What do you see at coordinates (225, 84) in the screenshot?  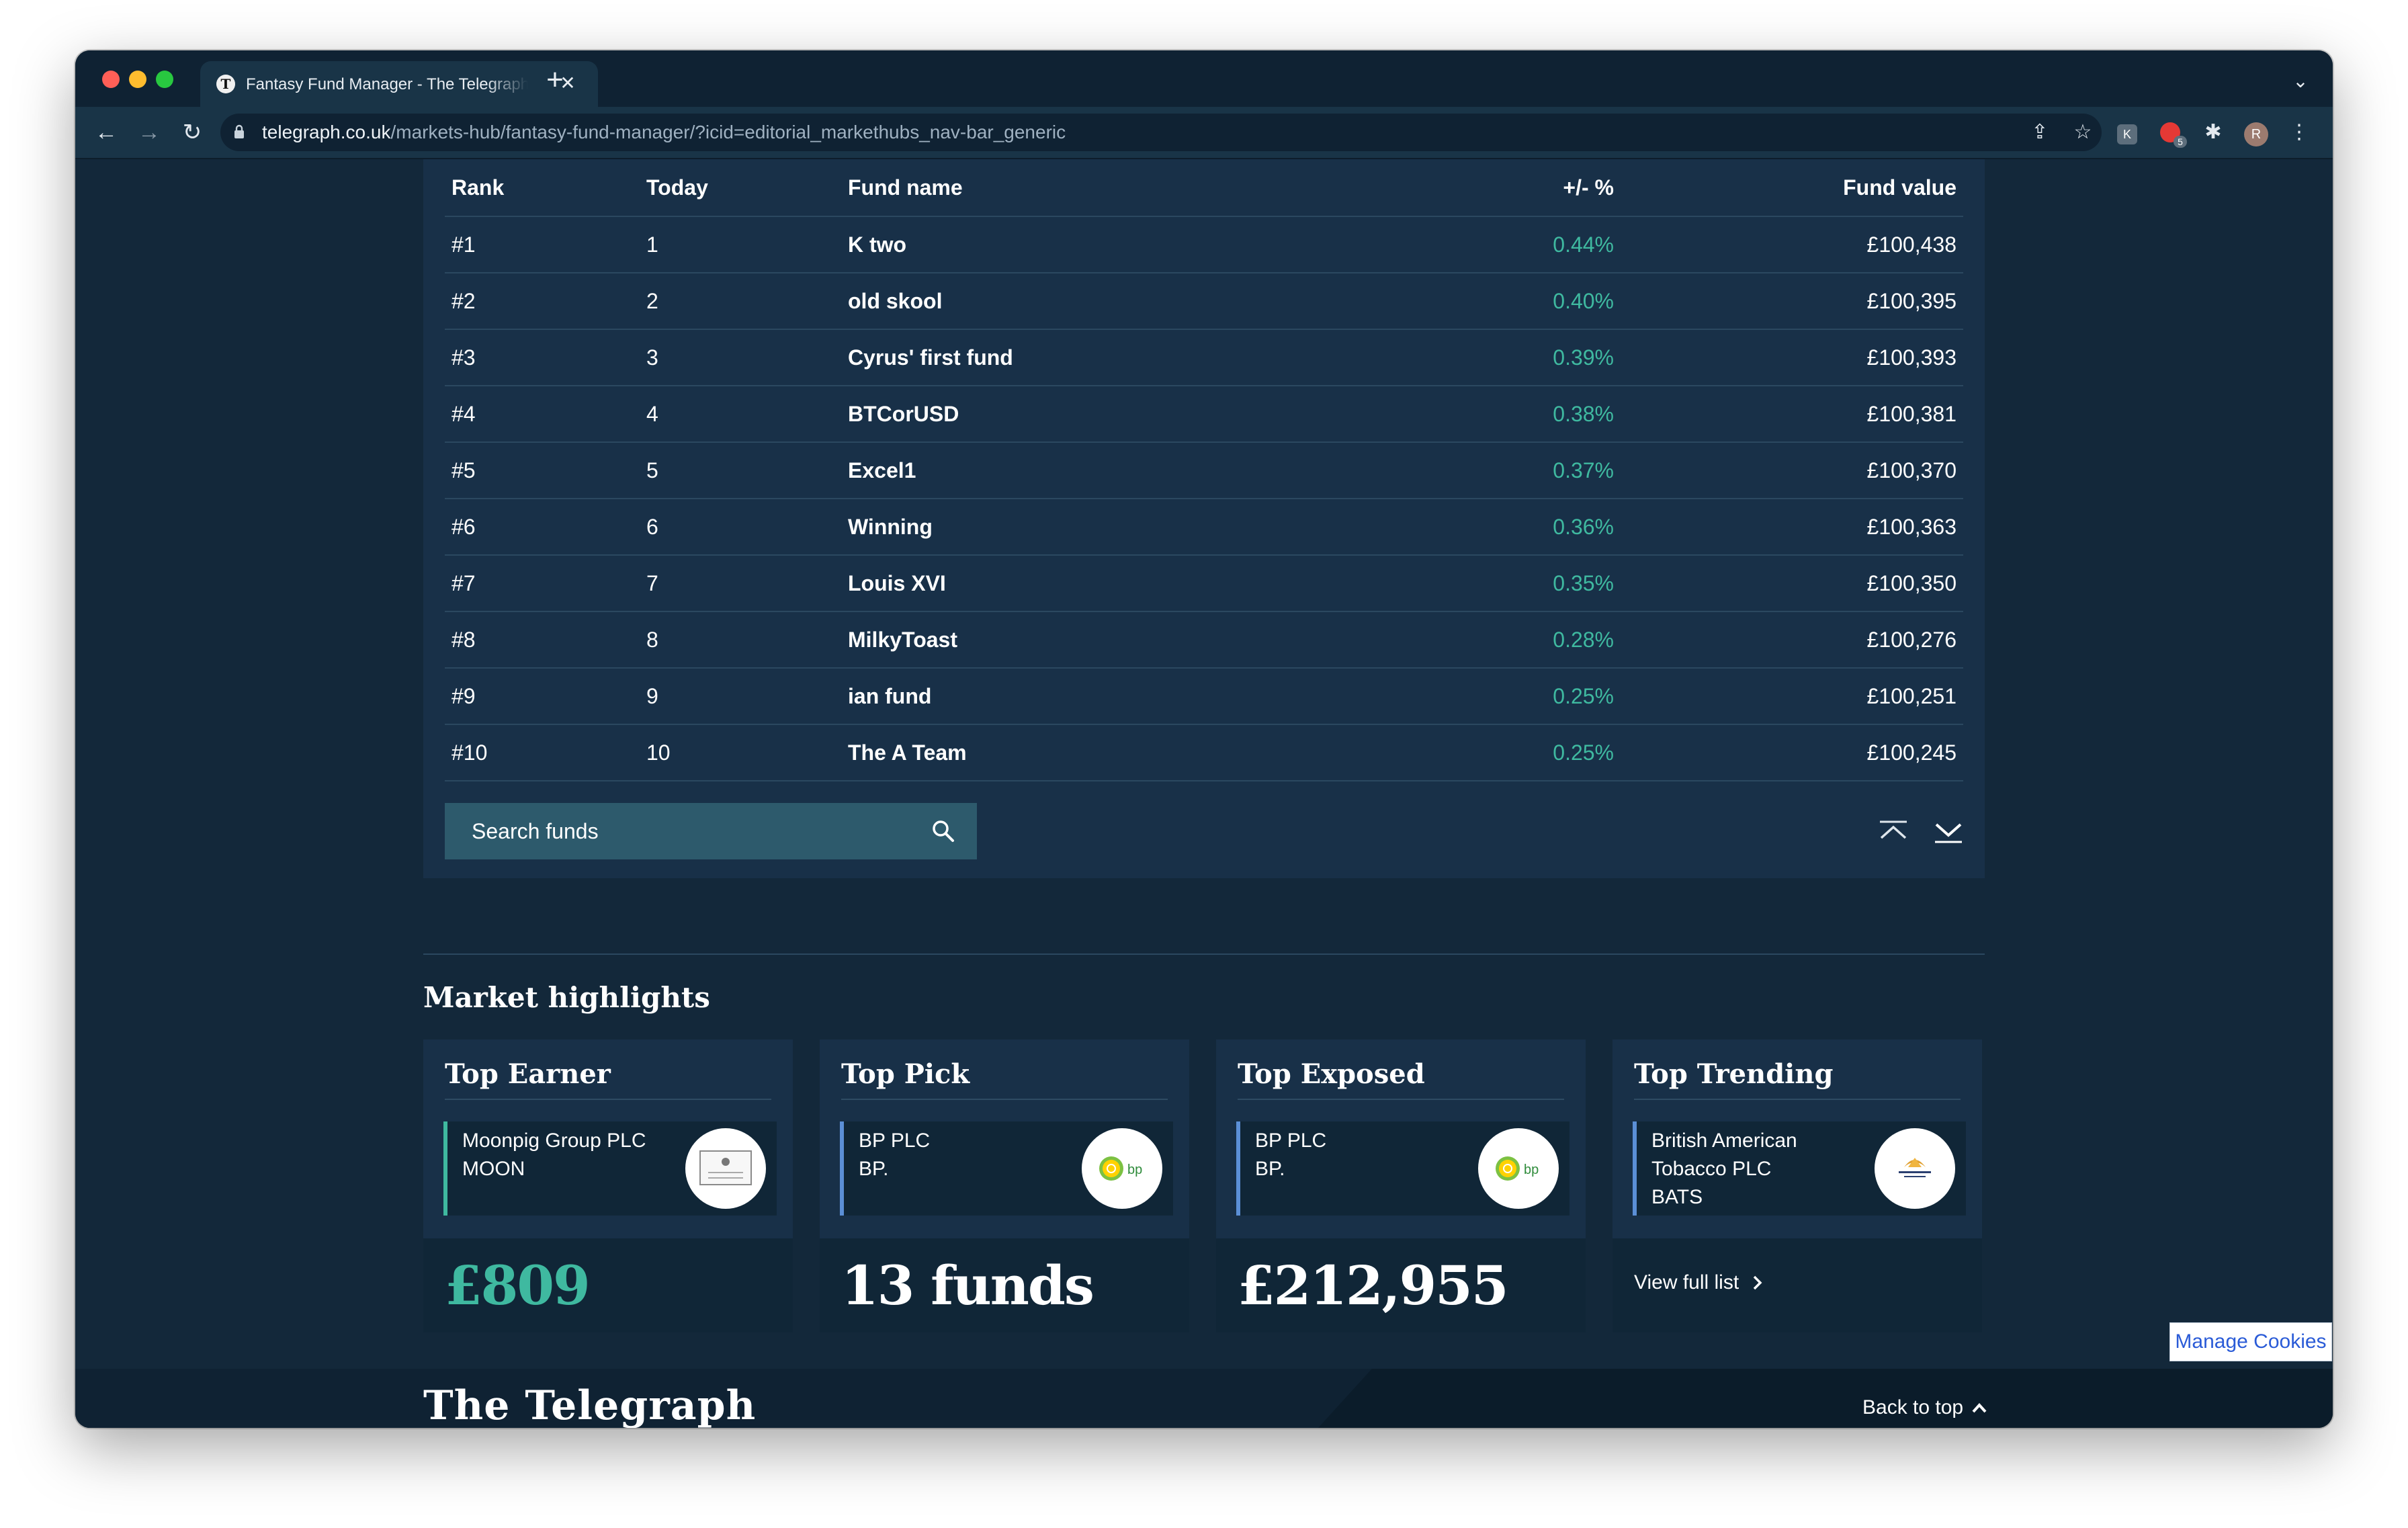 I see `telegraph-favicon-icon: T` at bounding box center [225, 84].